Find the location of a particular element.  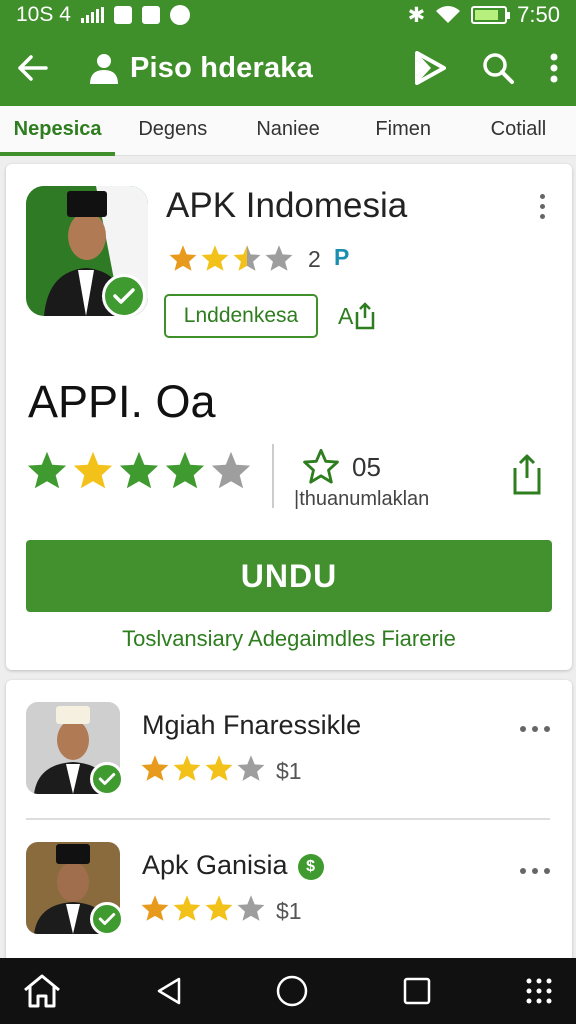

app-rating-stars is located at coordinates (231, 258).